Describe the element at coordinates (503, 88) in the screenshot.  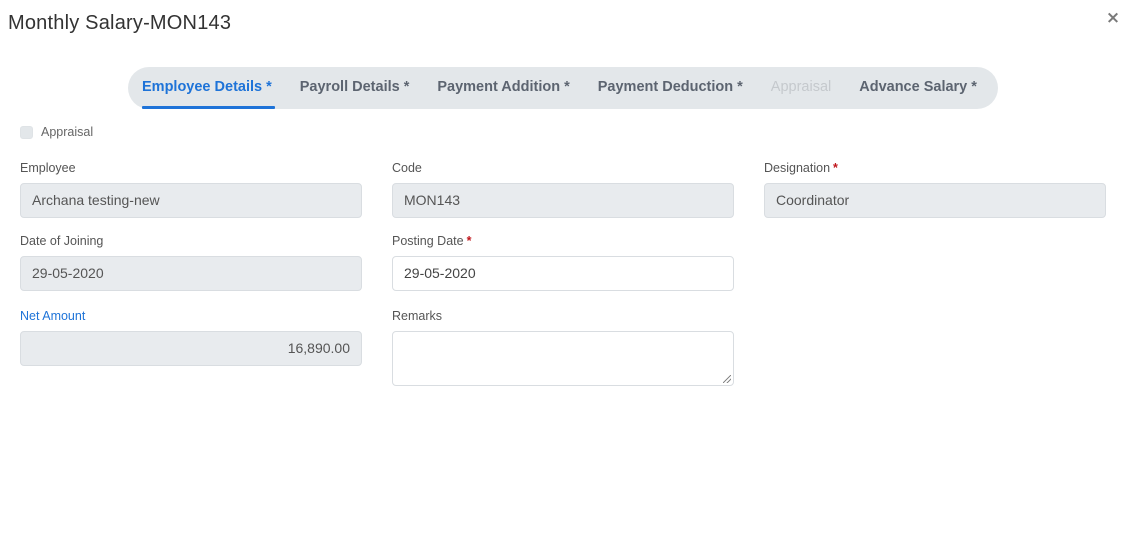
I see `tab-payment-addition: Payment Addition *` at that location.